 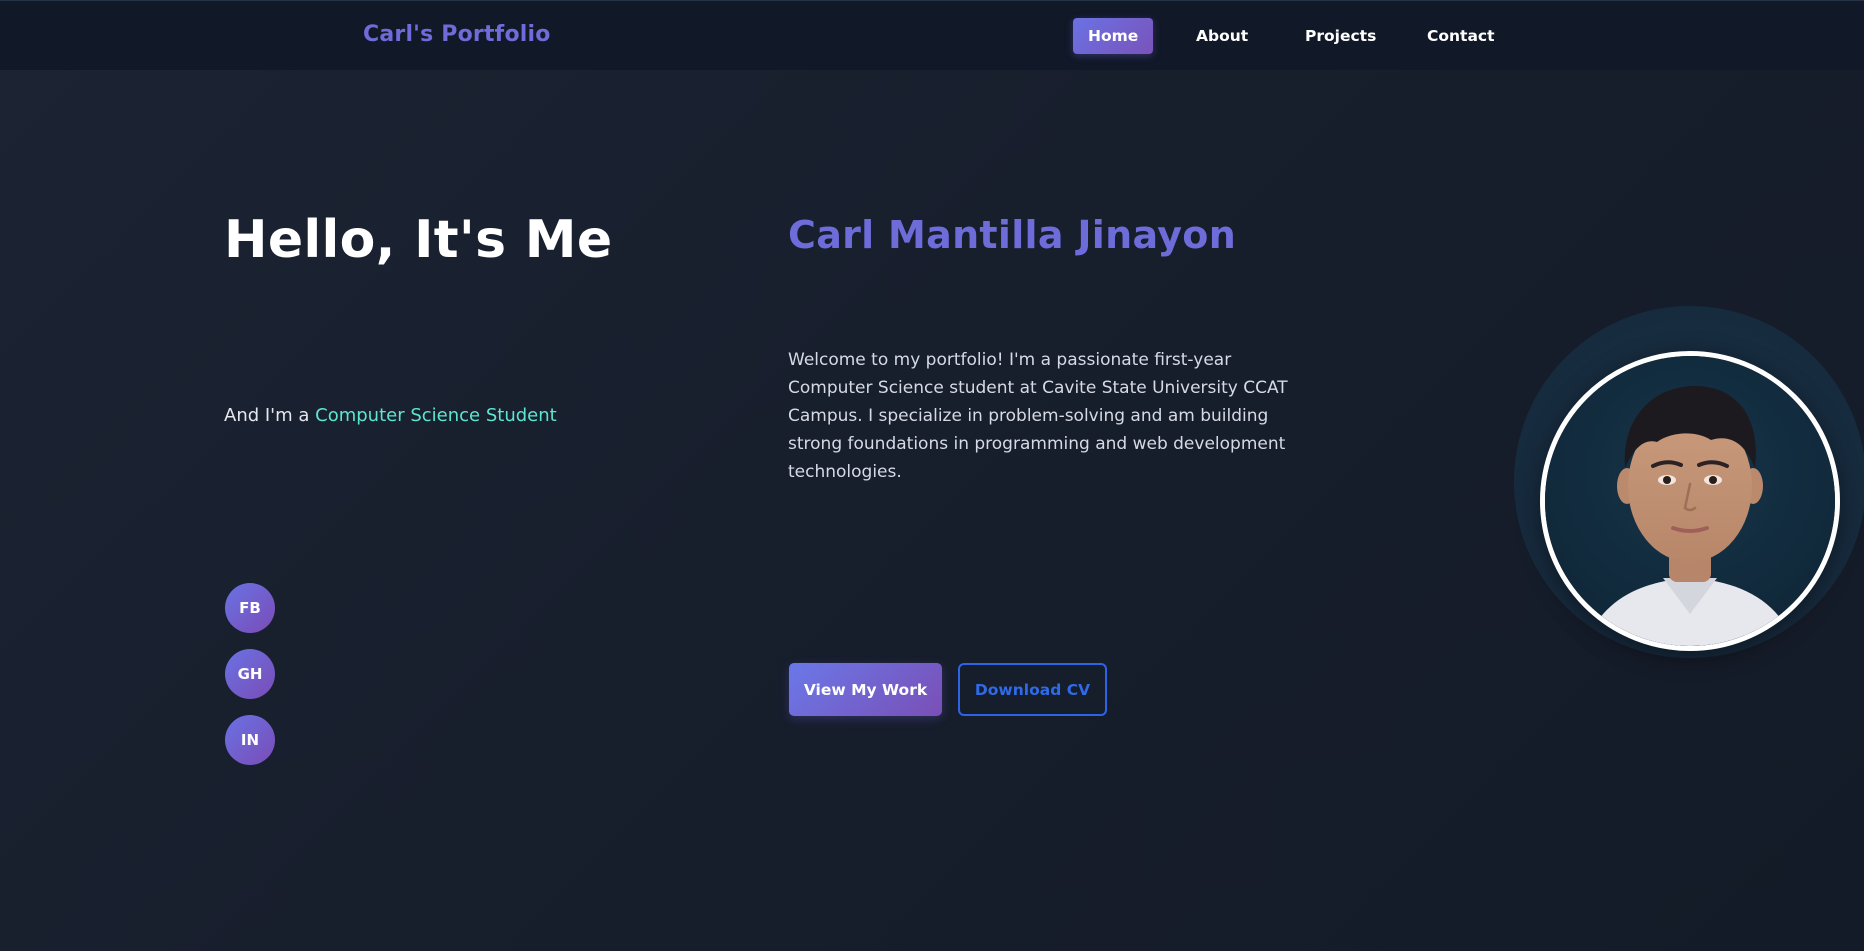 I want to click on download-cv-button: Download CV, so click(x=1032, y=689).